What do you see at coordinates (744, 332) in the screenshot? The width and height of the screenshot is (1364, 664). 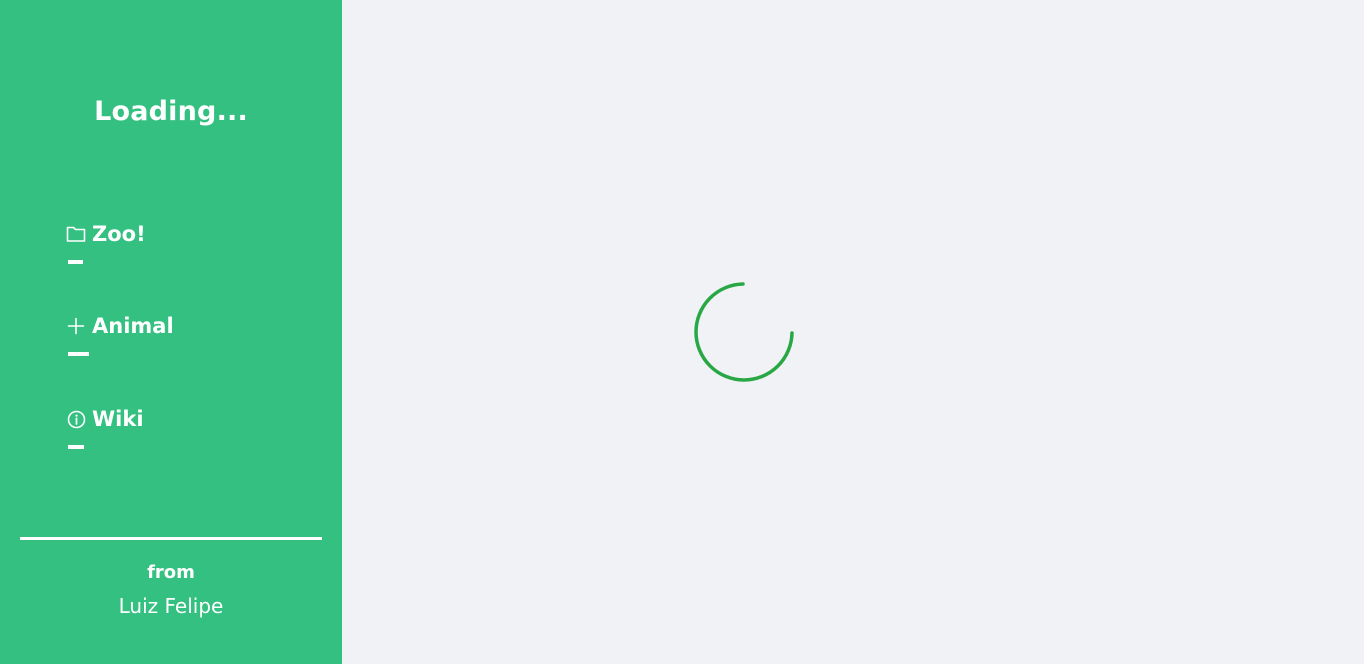 I see `loading-spinner-icon` at bounding box center [744, 332].